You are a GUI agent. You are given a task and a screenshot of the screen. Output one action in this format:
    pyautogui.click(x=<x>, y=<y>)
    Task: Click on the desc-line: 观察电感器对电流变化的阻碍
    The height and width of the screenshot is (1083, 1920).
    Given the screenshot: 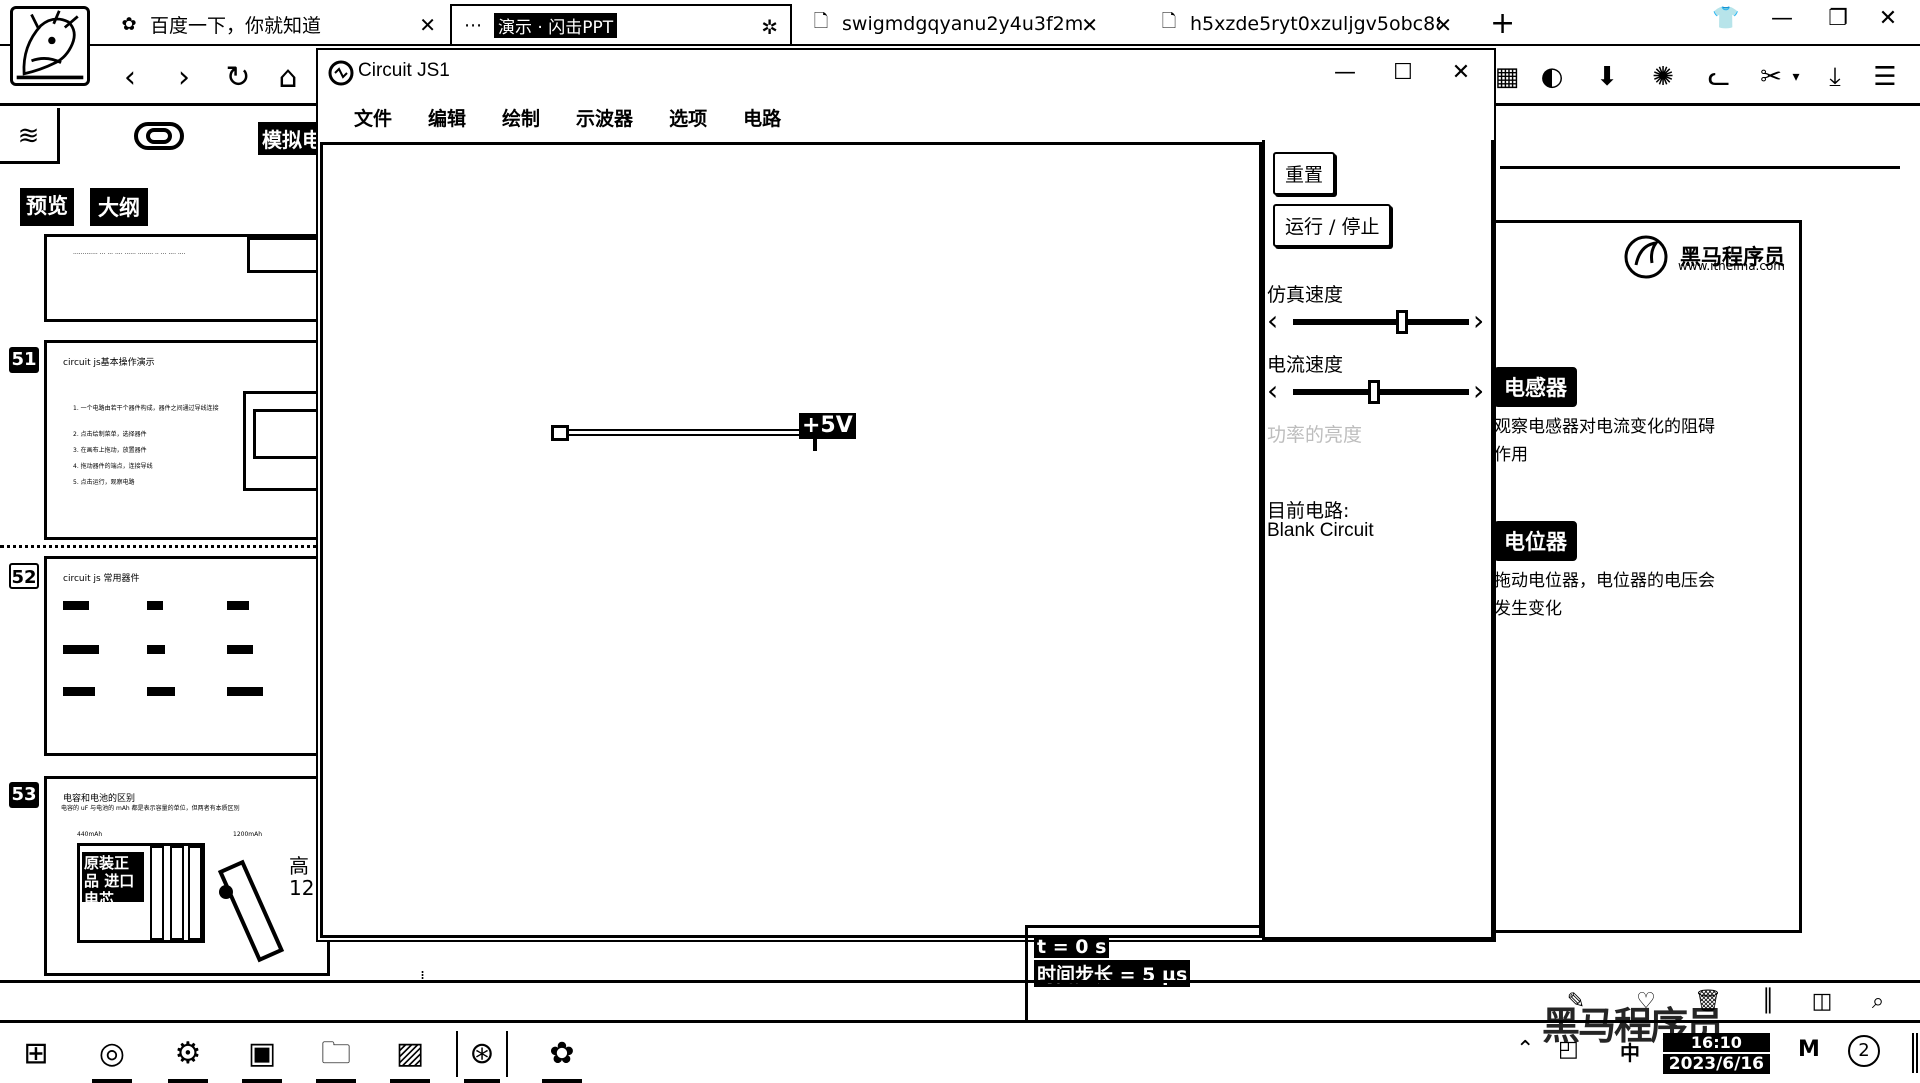 What is the action you would take?
    pyautogui.click(x=1604, y=427)
    